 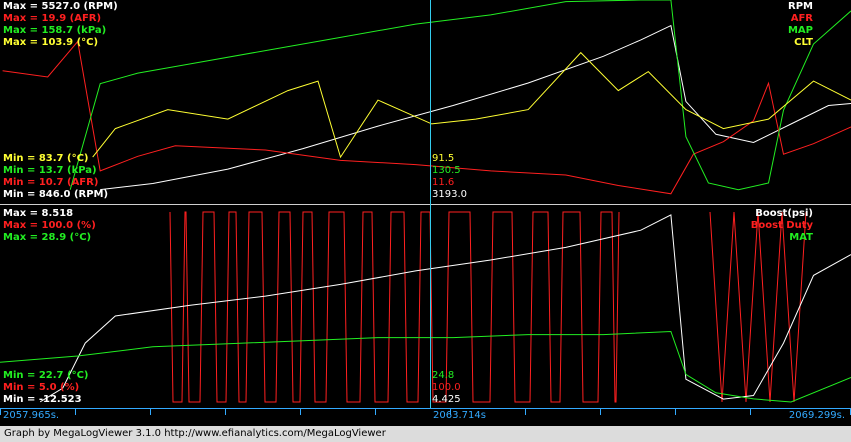 What do you see at coordinates (56, 194) in the screenshot?
I see `min-rpm-label: Min = 846.0 (RPM)` at bounding box center [56, 194].